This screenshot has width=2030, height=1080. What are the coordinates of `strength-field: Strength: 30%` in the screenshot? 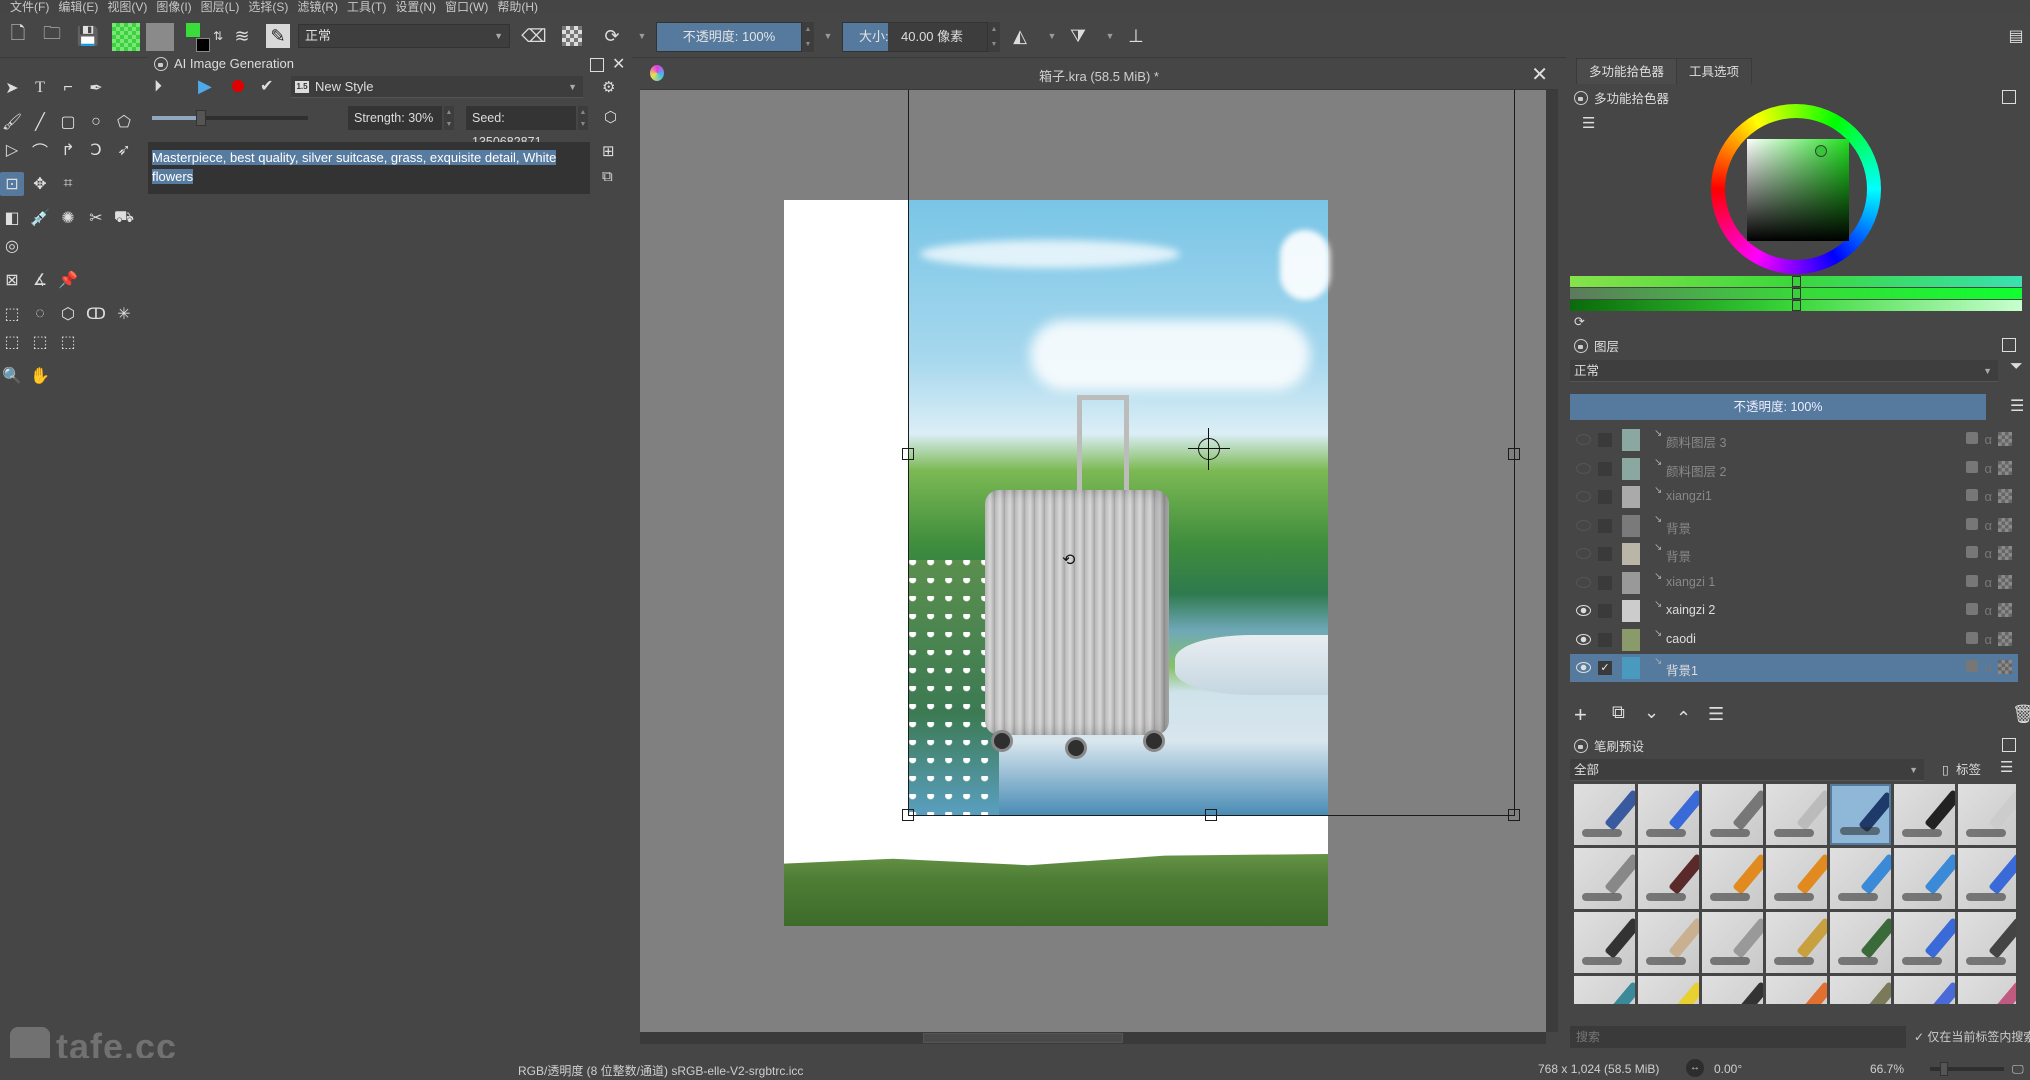 It's located at (395, 118).